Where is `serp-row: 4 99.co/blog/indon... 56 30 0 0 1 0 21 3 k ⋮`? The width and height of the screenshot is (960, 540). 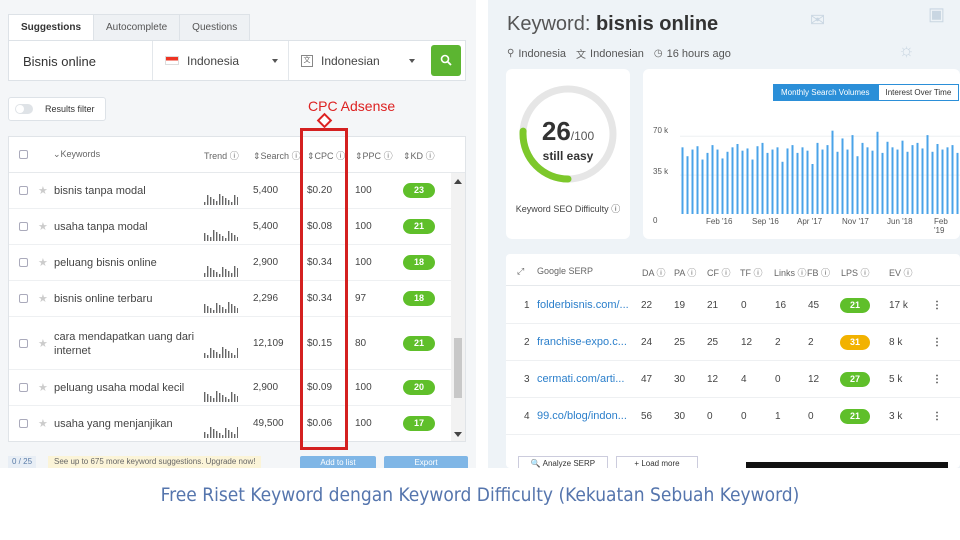 serp-row: 4 99.co/blog/indon... 56 30 0 0 1 0 21 3 k ⋮ is located at coordinates (733, 416).